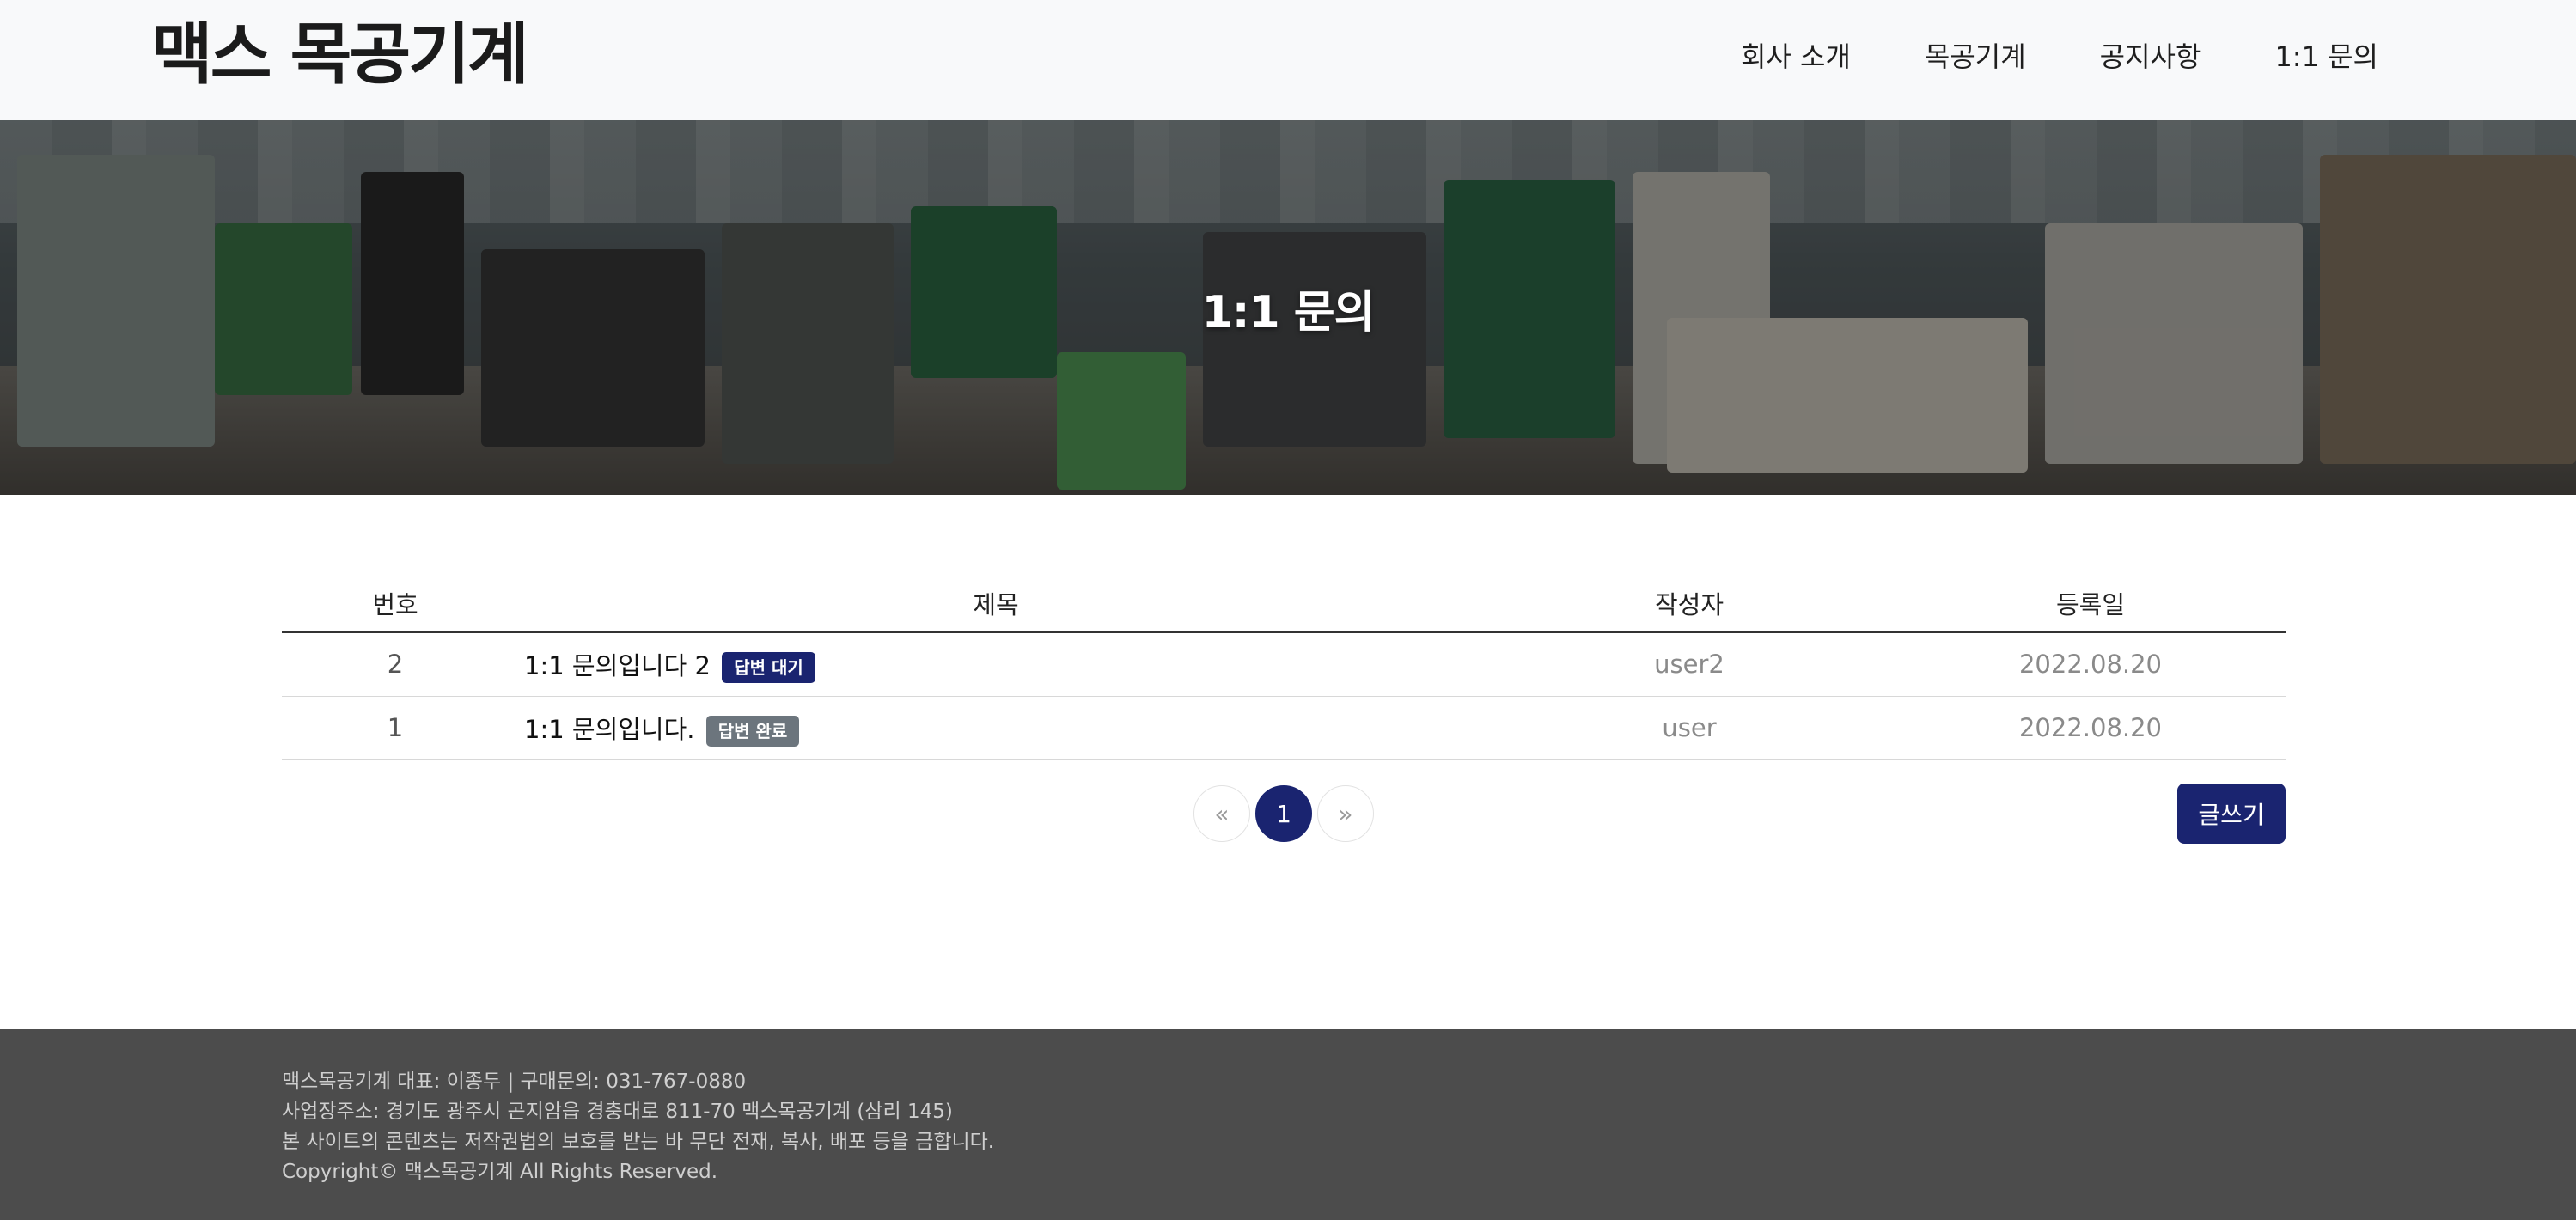  Describe the element at coordinates (340, 55) in the screenshot. I see `brand-logo: 맥스 목공기계` at that location.